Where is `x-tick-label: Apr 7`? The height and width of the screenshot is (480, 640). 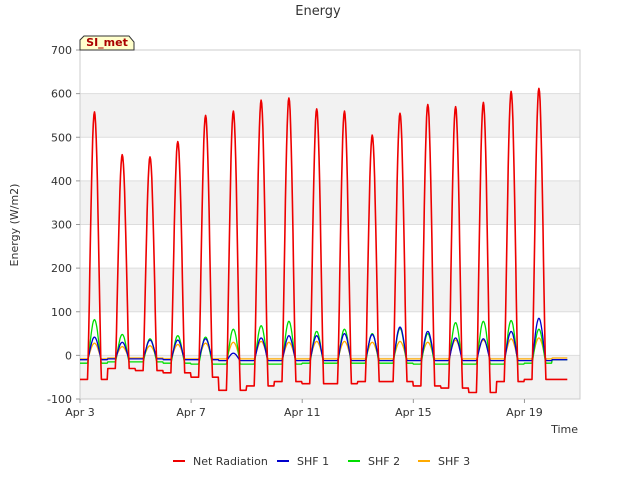
x-tick-label: Apr 7 is located at coordinates (191, 412).